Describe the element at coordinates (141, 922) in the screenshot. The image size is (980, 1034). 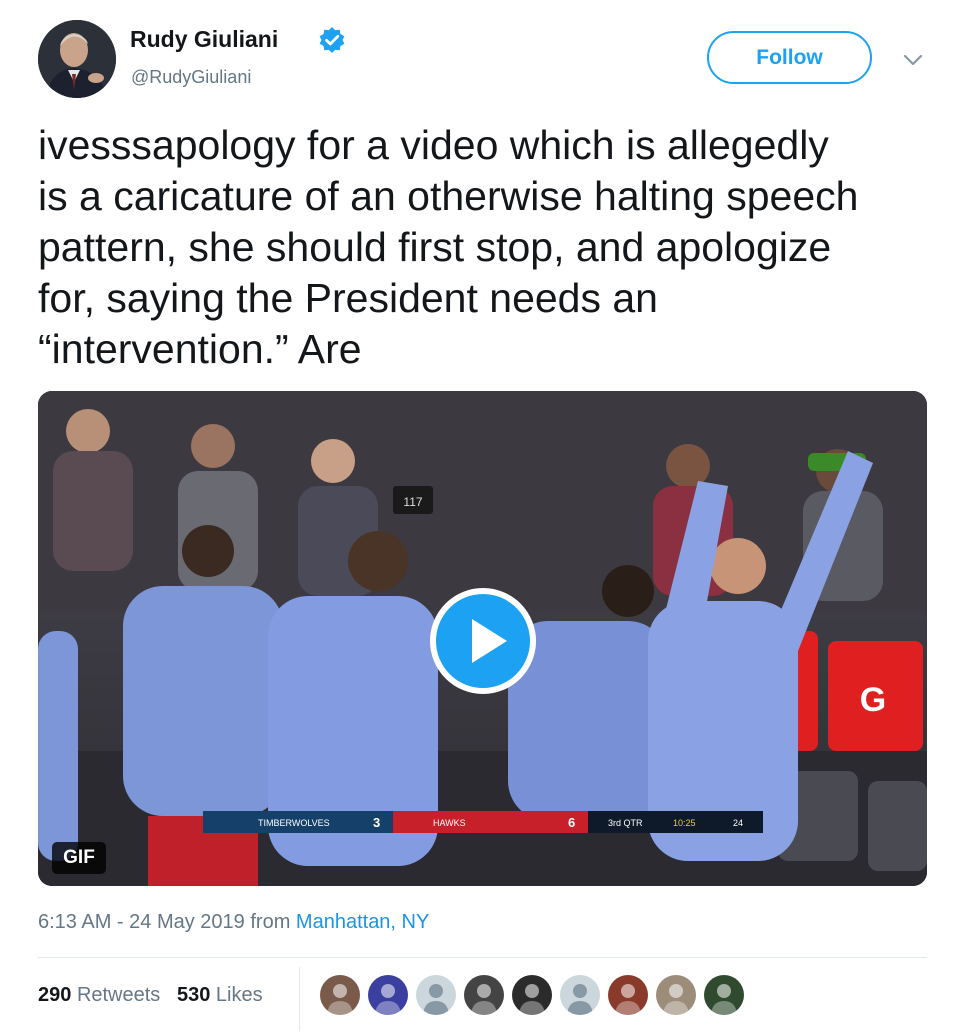
I see `tweet-timestamp: 6:13 AM - 24 May 2019` at that location.